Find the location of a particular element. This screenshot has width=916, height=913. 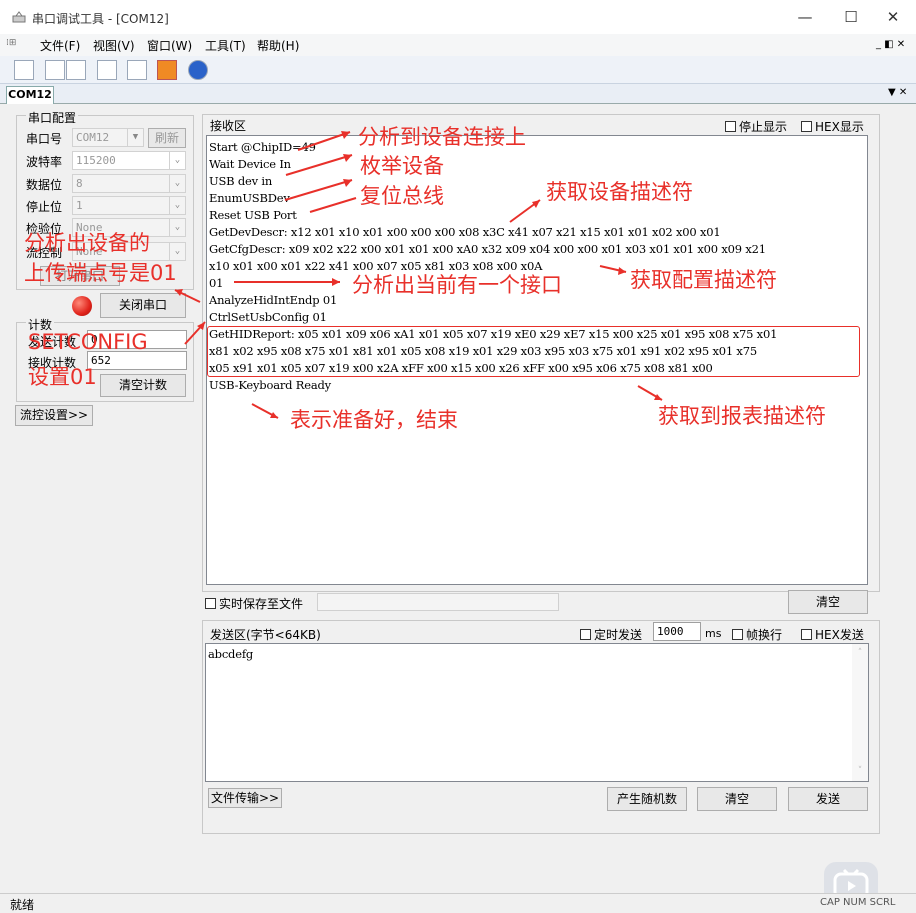

hid-report-highlight-box is located at coordinates (533, 351).